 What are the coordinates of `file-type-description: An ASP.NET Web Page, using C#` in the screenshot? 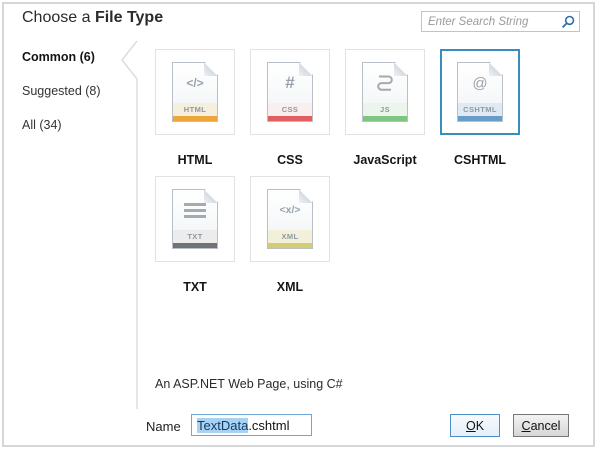 It's located at (249, 384).